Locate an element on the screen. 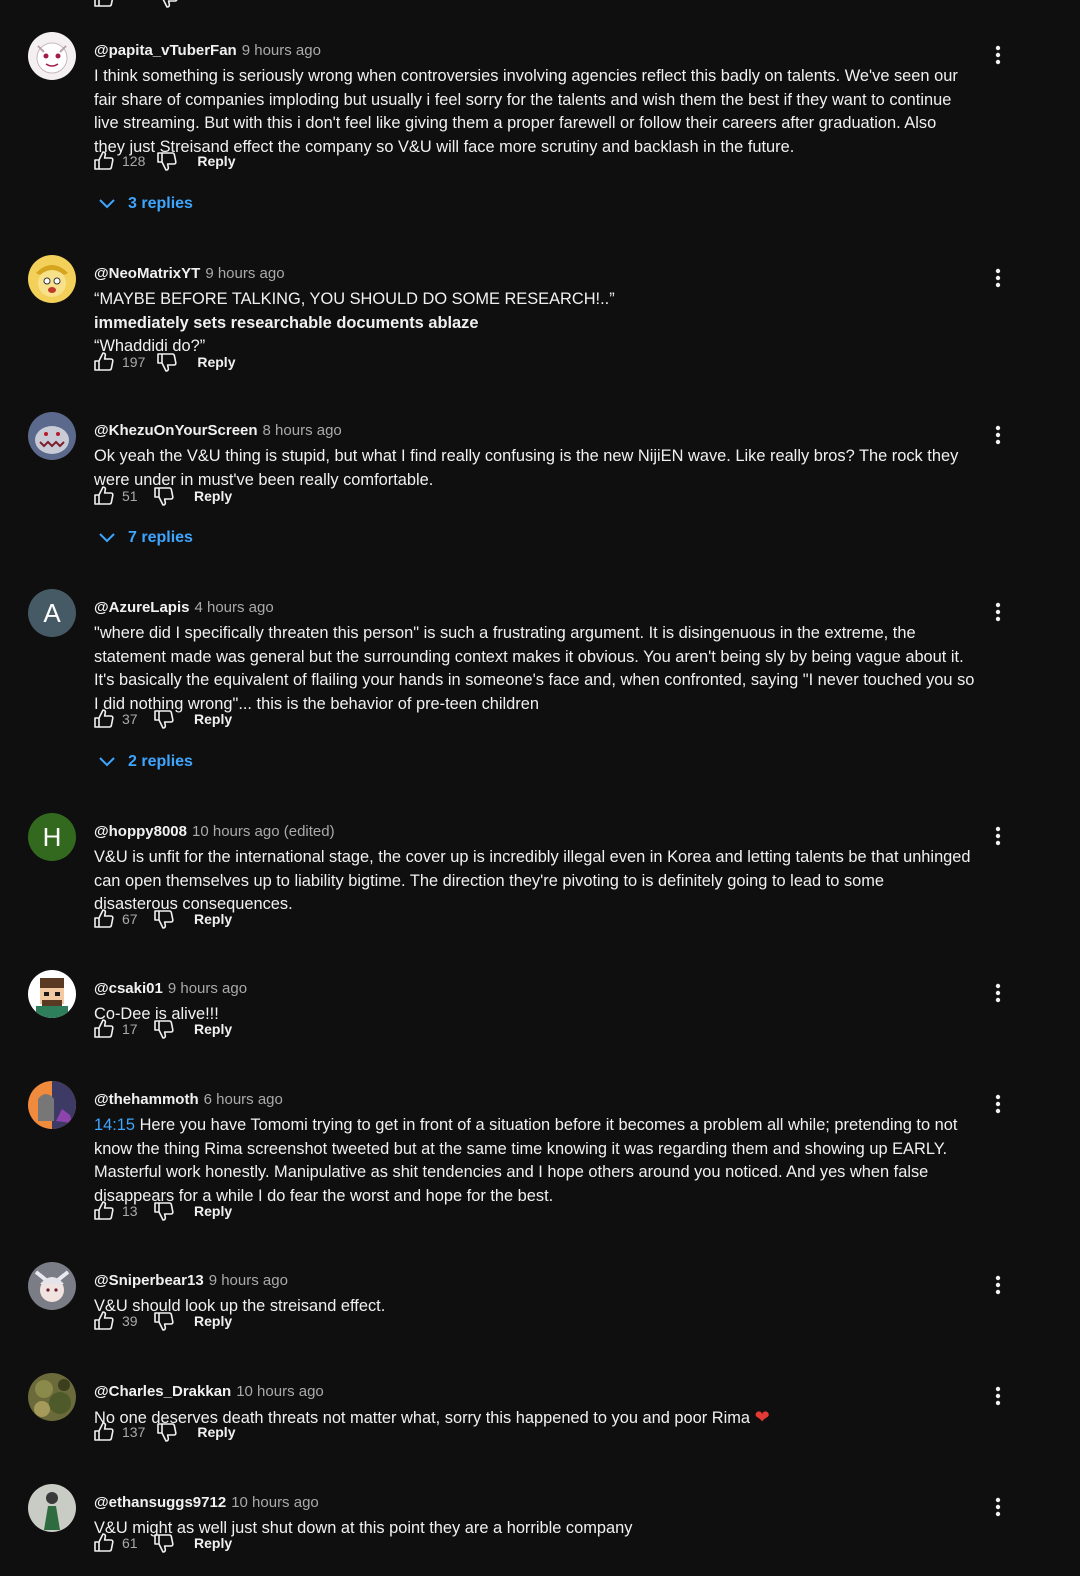  thumbs-down-icon is located at coordinates (168, 5).